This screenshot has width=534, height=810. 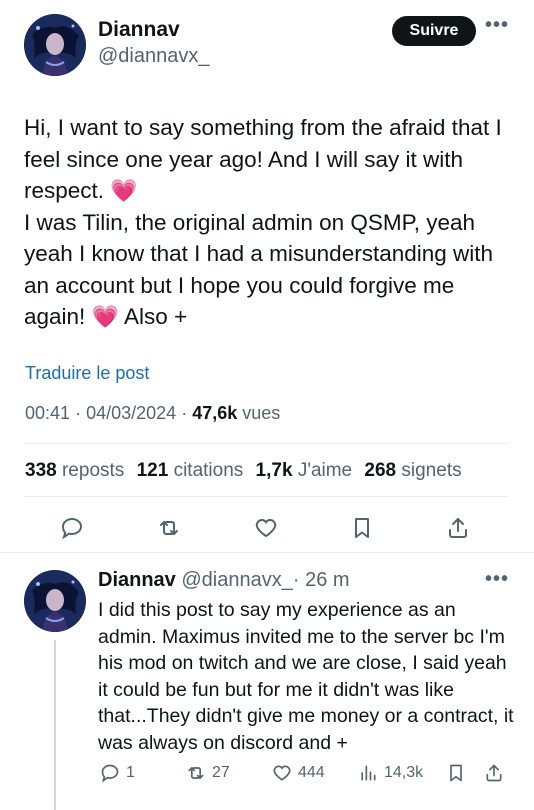 I want to click on reply-share-action, so click(x=497, y=773).